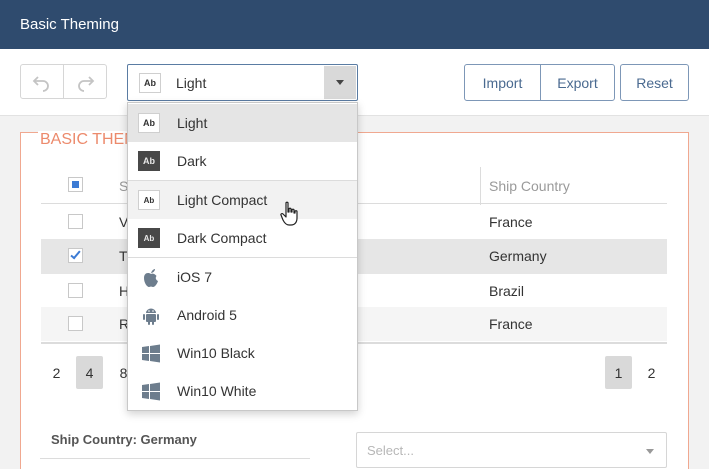 The width and height of the screenshot is (709, 469). Describe the element at coordinates (150, 83) in the screenshot. I see `theme-swatch-icon: Ab` at that location.